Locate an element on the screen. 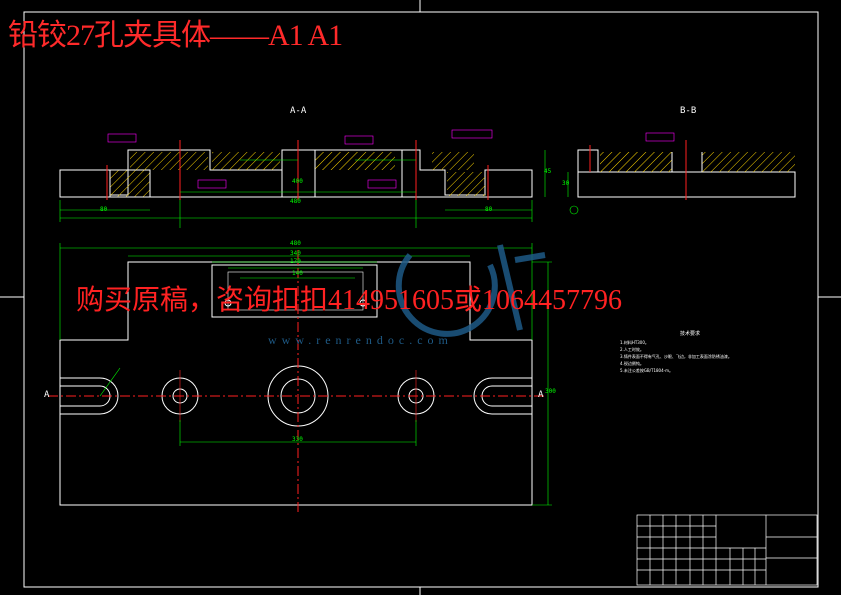 The width and height of the screenshot is (841, 595). section-b-b-view is located at coordinates (681, 173).